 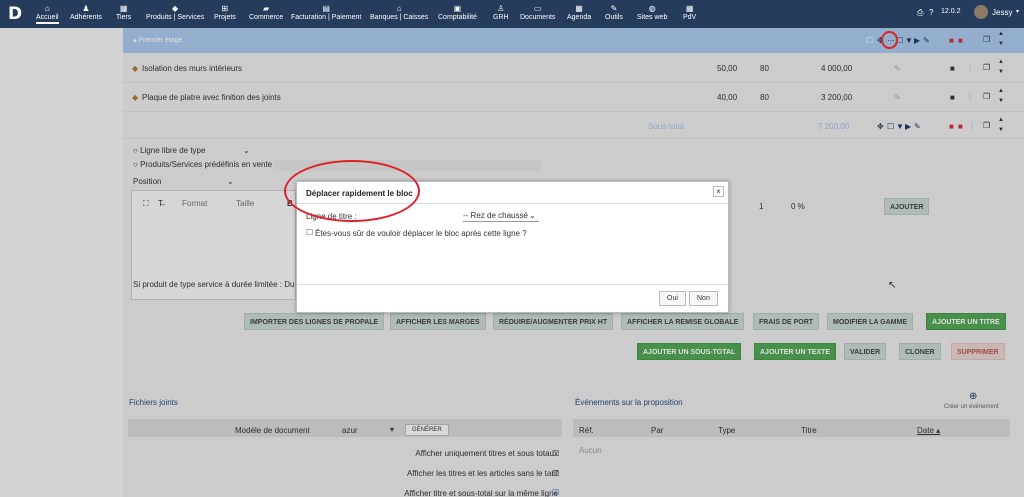 What do you see at coordinates (501, 8) in the screenshot?
I see `user-tie-icon: ♙` at bounding box center [501, 8].